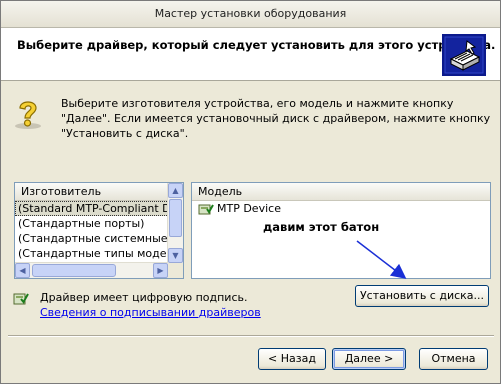  Describe the element at coordinates (175, 255) in the screenshot. I see `scroll-down-button: ▼` at that location.